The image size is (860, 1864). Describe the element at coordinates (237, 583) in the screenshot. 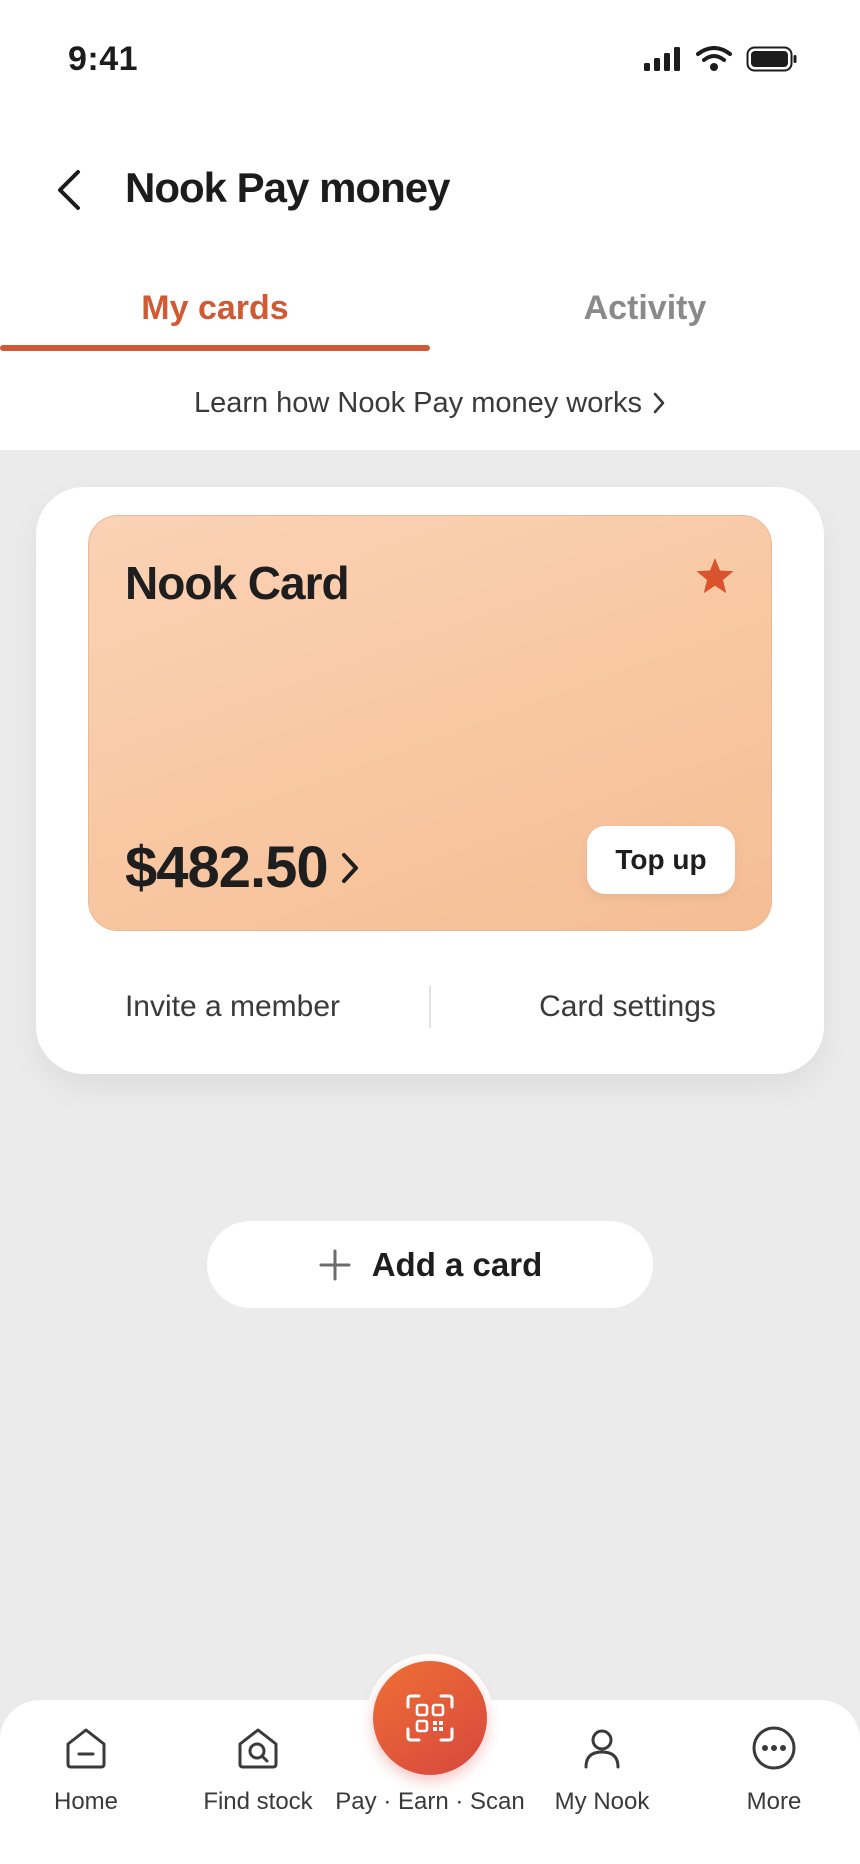

I see `card-name: Nook Card` at that location.